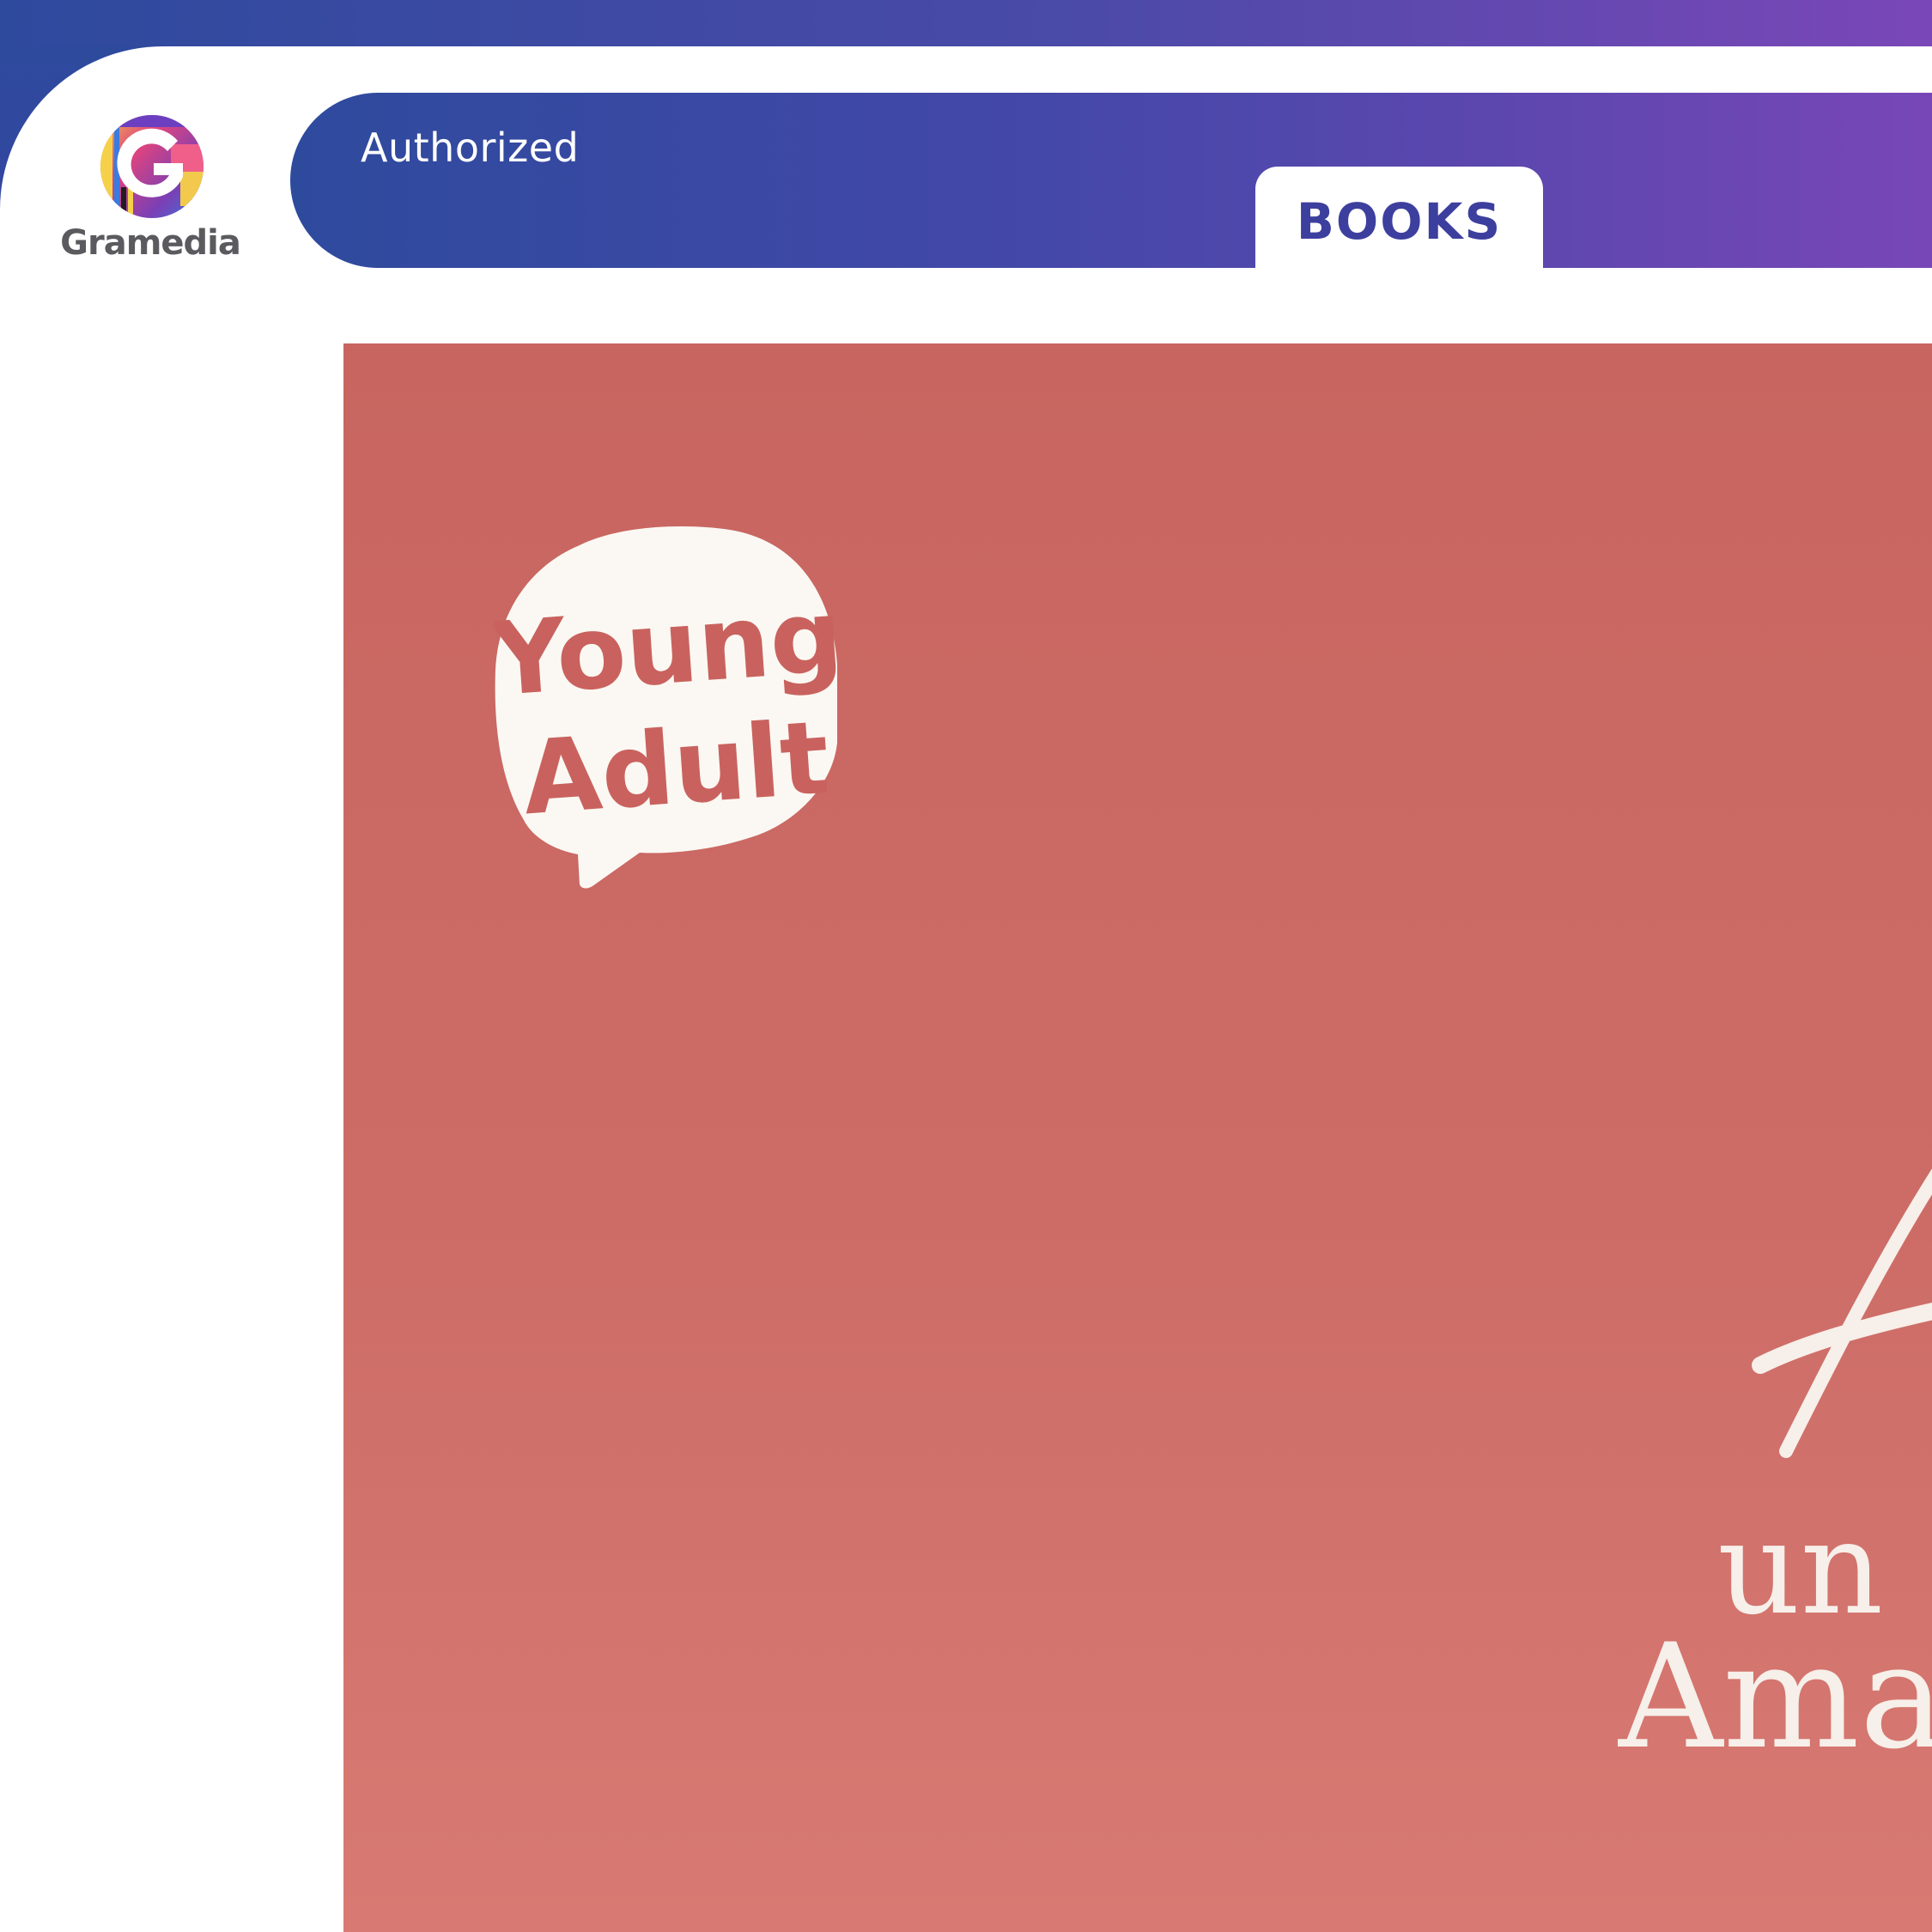  I want to click on books-tab: BOOKS, so click(1399, 218).